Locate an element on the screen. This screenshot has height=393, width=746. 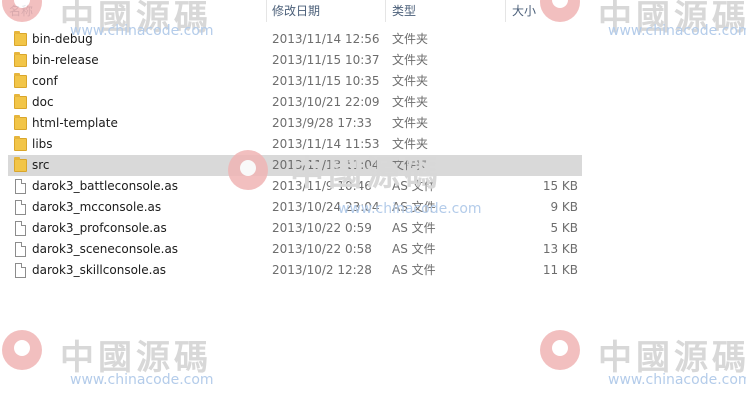
file-row: html-template 2013/9/28 17:33 文件夹 is located at coordinates (295, 123).